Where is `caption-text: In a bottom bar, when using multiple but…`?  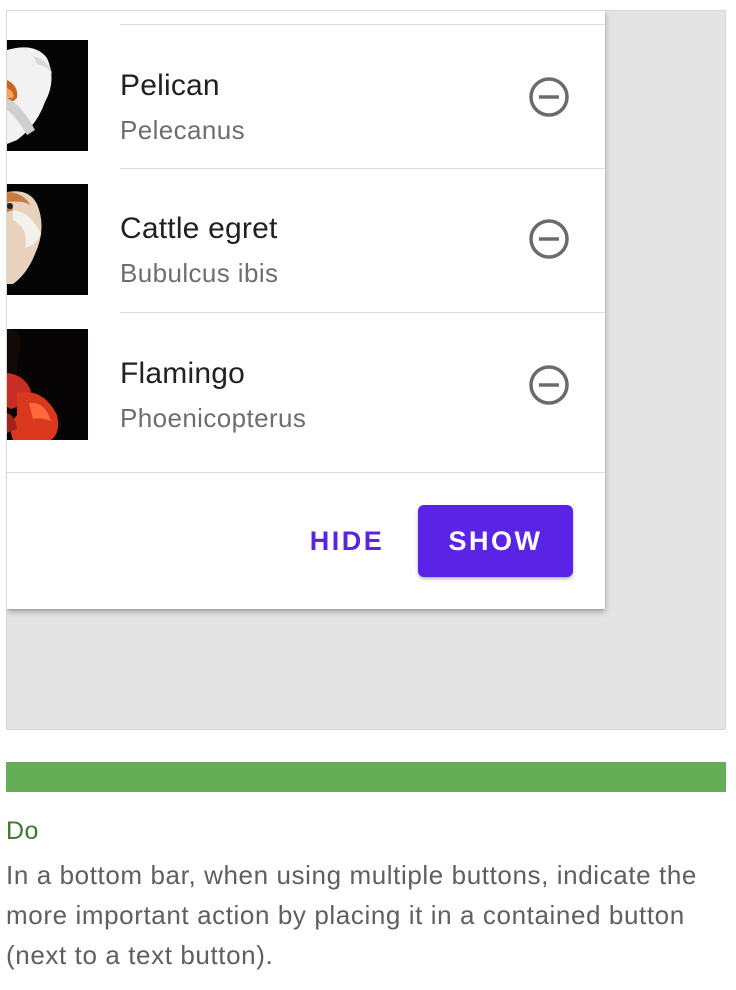
caption-text: In a bottom bar, when using multiple but… is located at coordinates (351, 915).